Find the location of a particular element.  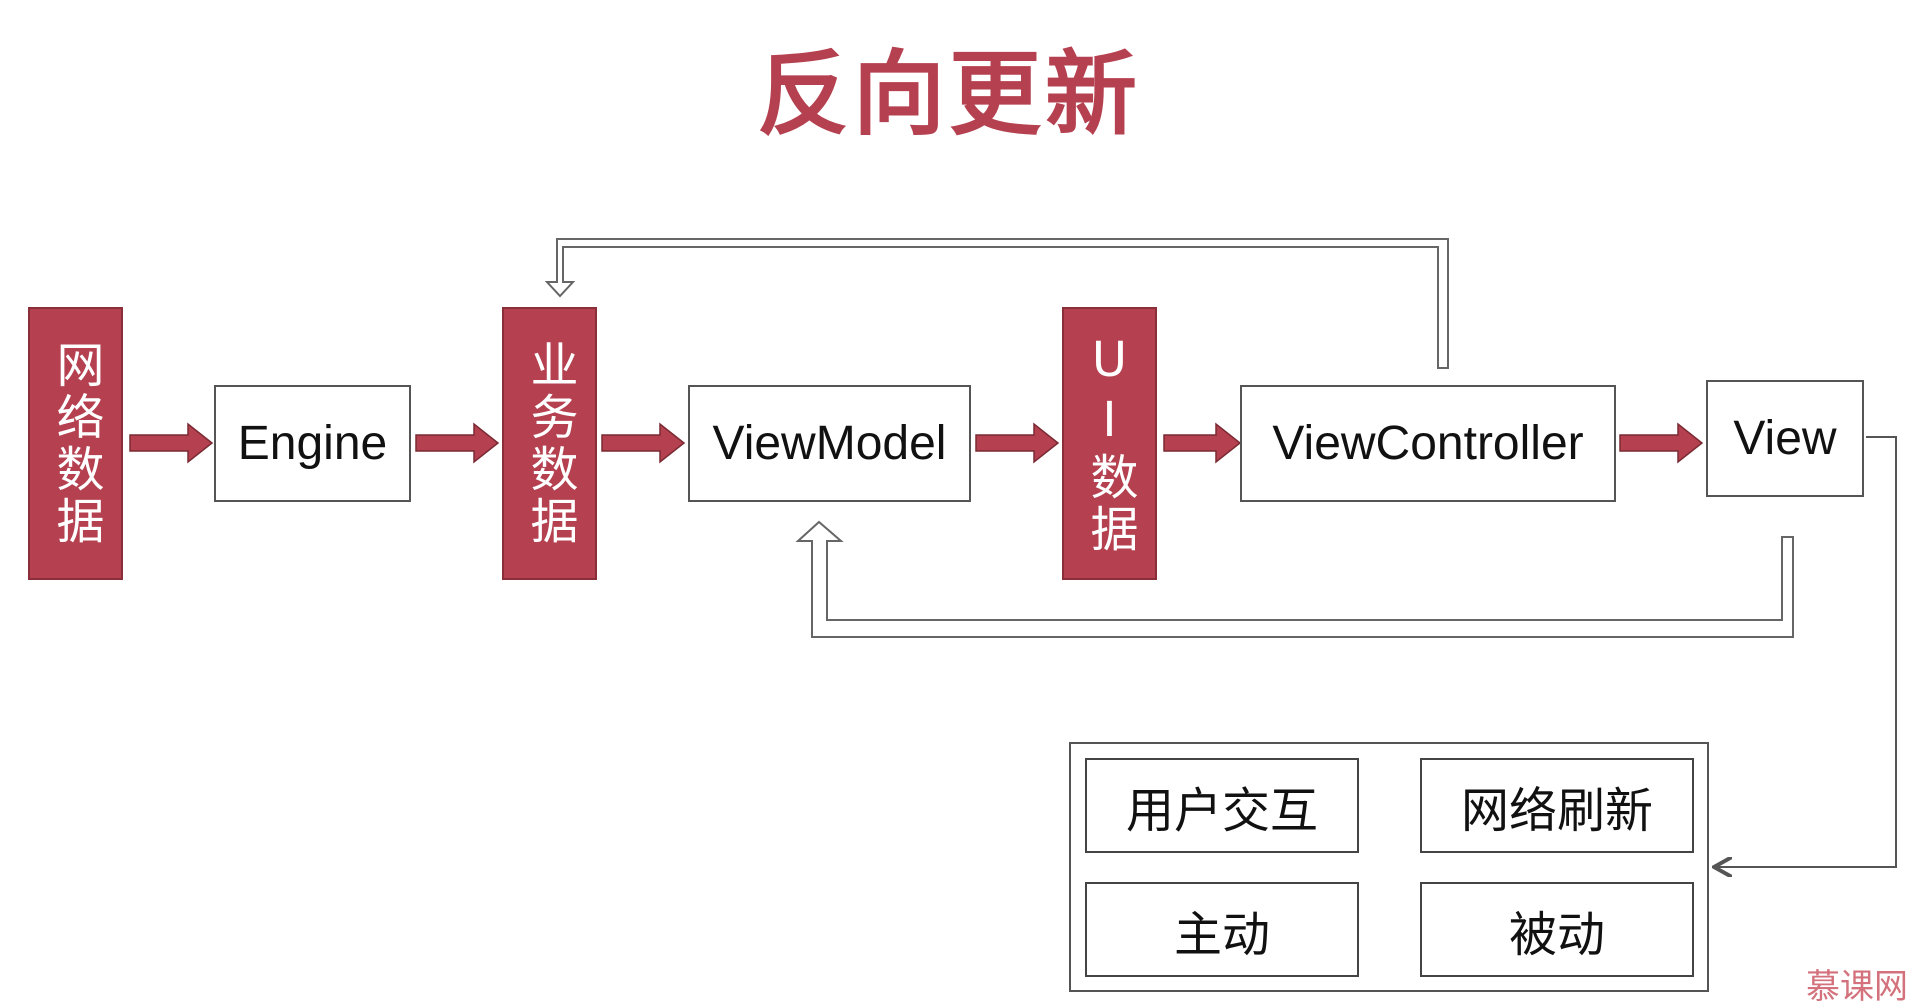

ui-data-box: UI数据 is located at coordinates (1109, 443).